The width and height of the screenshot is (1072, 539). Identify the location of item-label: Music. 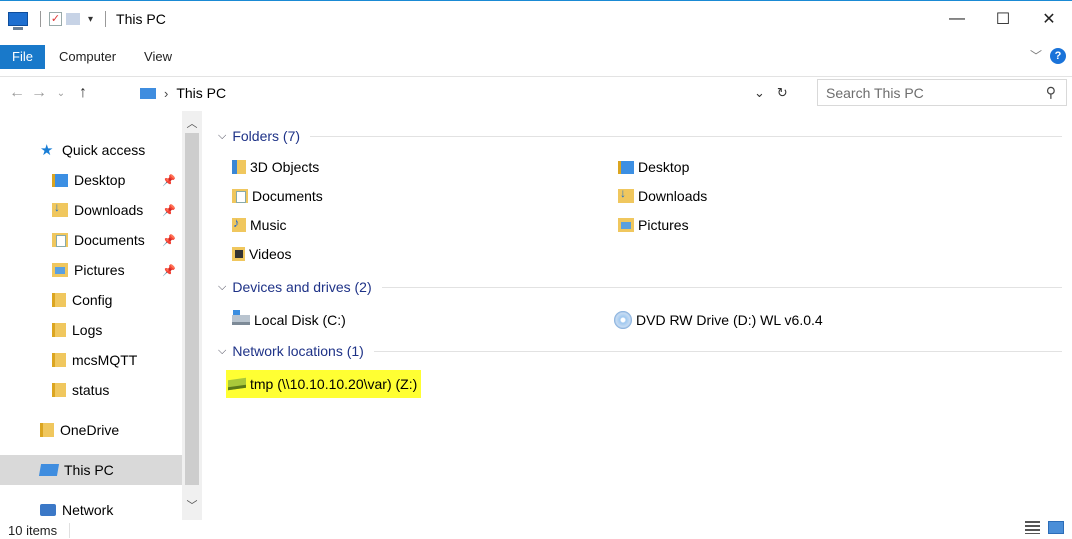
(268, 225).